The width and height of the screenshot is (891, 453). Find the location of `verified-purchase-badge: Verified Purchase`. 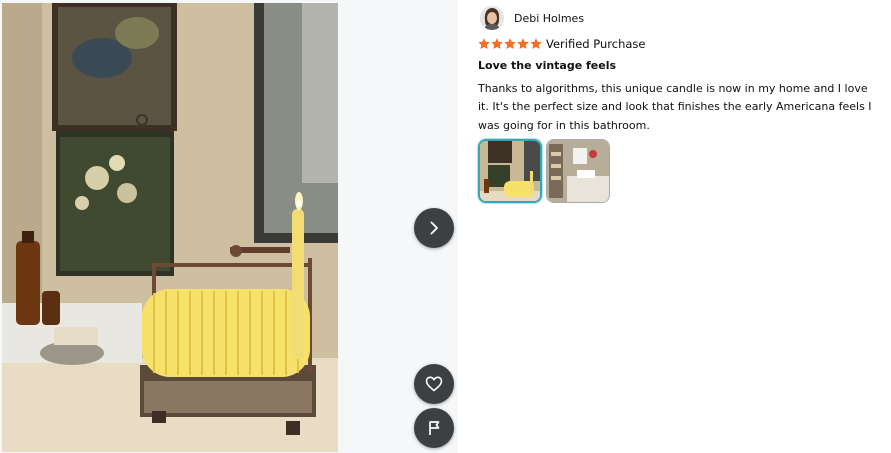

verified-purchase-badge: Verified Purchase is located at coordinates (596, 44).